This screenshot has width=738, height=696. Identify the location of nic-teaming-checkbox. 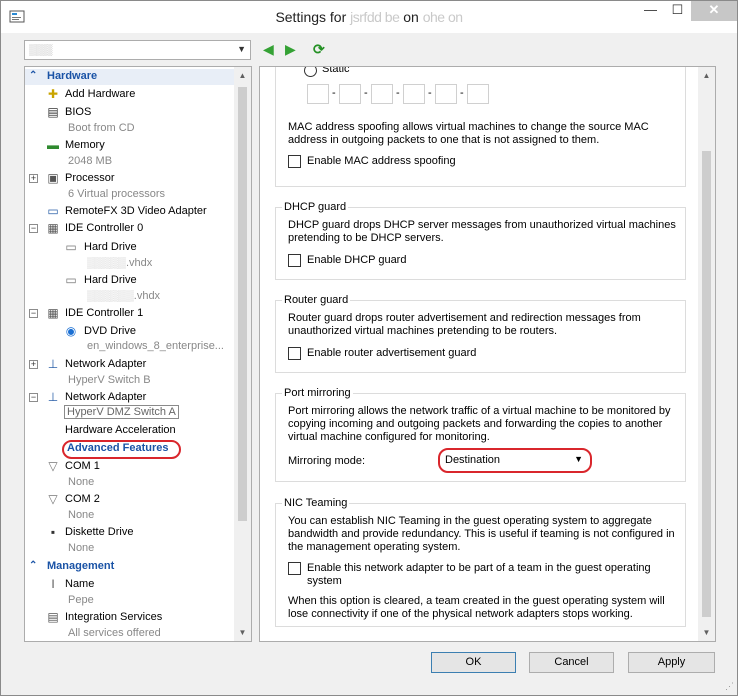
(294, 568).